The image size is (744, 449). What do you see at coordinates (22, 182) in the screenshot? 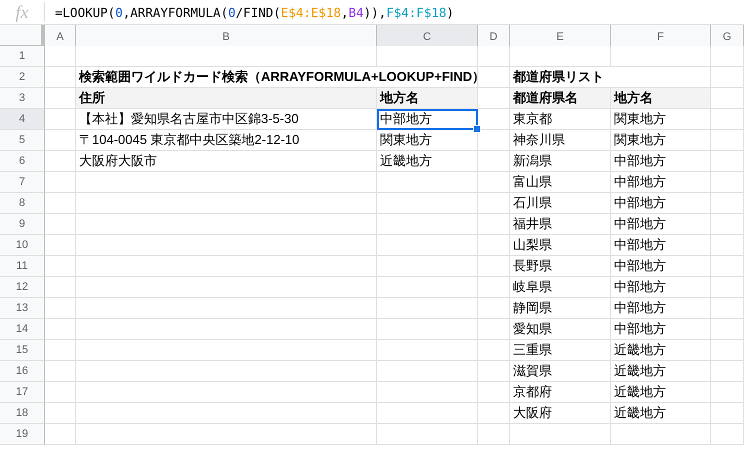
I see `row-header: 7` at bounding box center [22, 182].